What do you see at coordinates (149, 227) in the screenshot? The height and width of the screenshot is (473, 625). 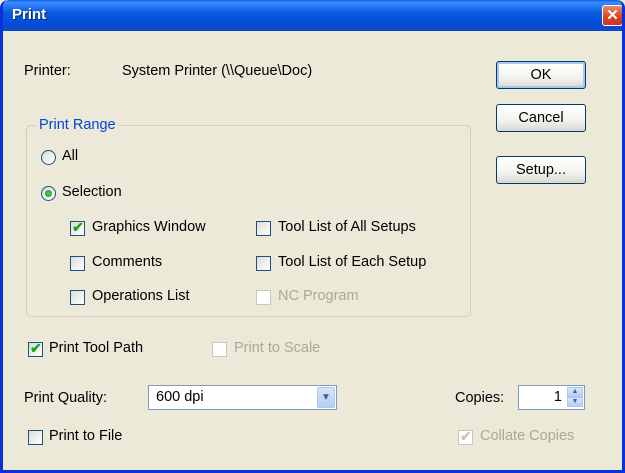 I see `graphics-window-label: Graphics Window` at bounding box center [149, 227].